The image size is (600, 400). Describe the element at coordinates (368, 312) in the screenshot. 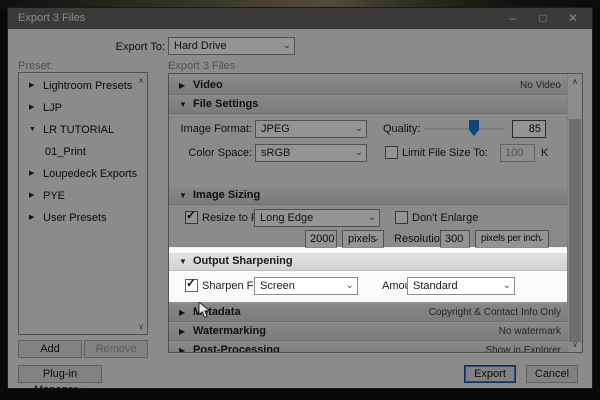

I see `section-header-metadata: ▶ Metadata Copyright & Contact Info Only` at that location.